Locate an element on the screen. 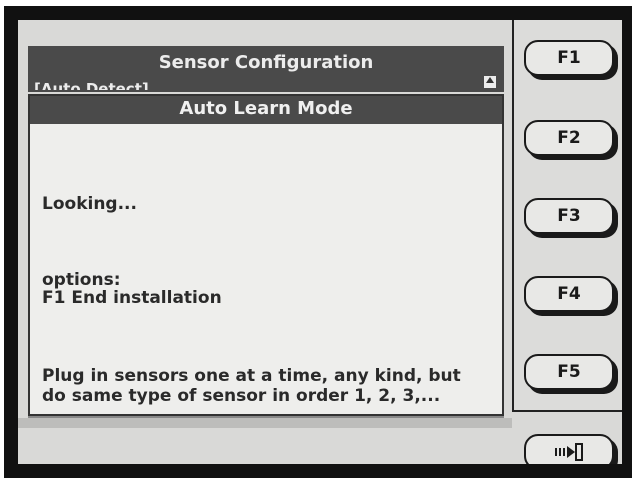 This screenshot has height=480, width=636. option-f1-text: F1 End installation is located at coordinates (132, 298).